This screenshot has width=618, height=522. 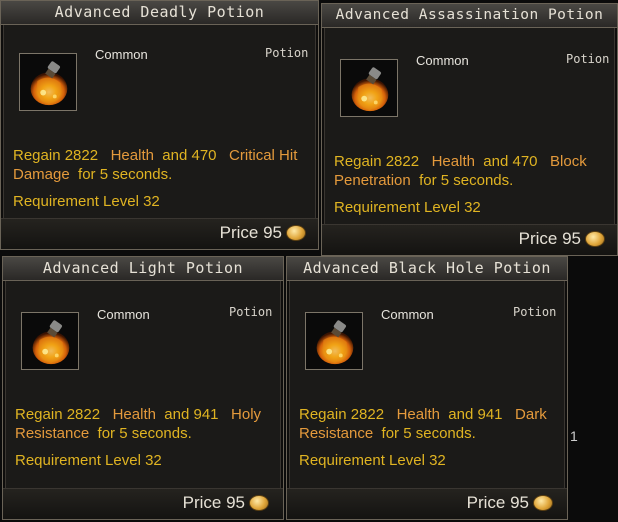 What do you see at coordinates (531, 414) in the screenshot?
I see `desc-stat: Dark` at bounding box center [531, 414].